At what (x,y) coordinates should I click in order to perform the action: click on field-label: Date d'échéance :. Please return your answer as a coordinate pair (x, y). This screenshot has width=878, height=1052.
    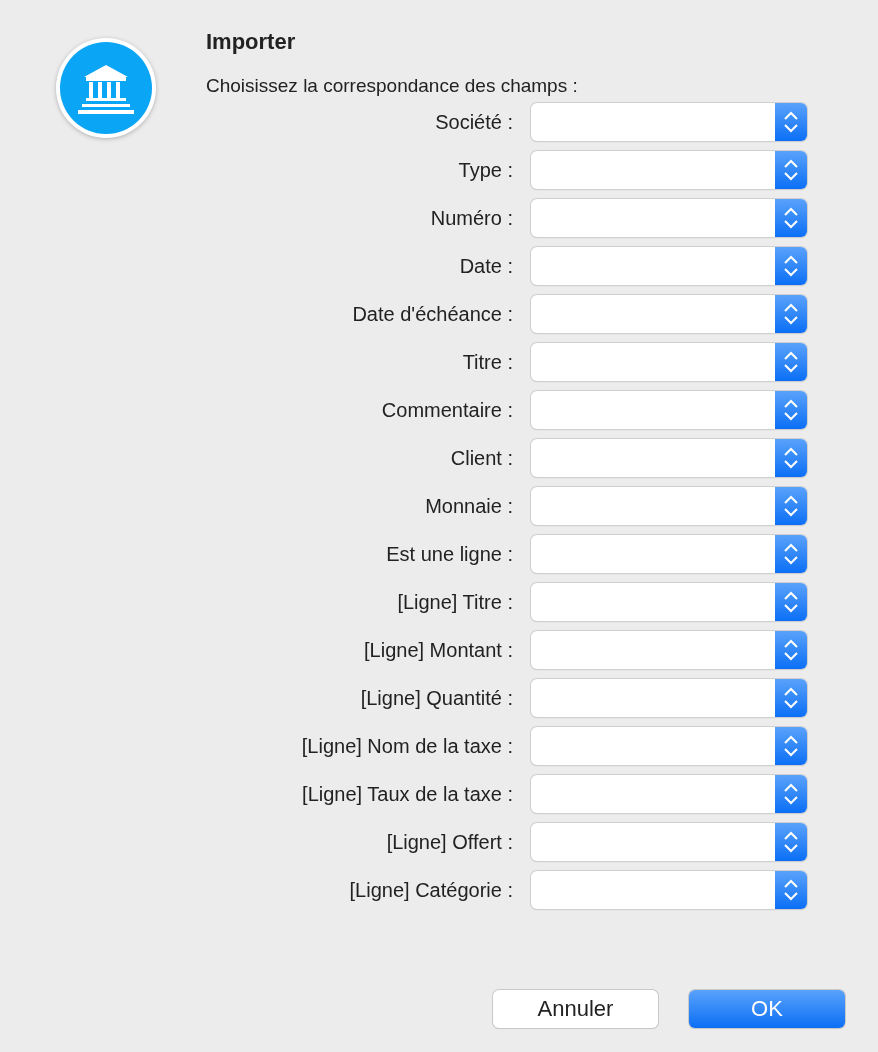
    Looking at the image, I should click on (432, 314).